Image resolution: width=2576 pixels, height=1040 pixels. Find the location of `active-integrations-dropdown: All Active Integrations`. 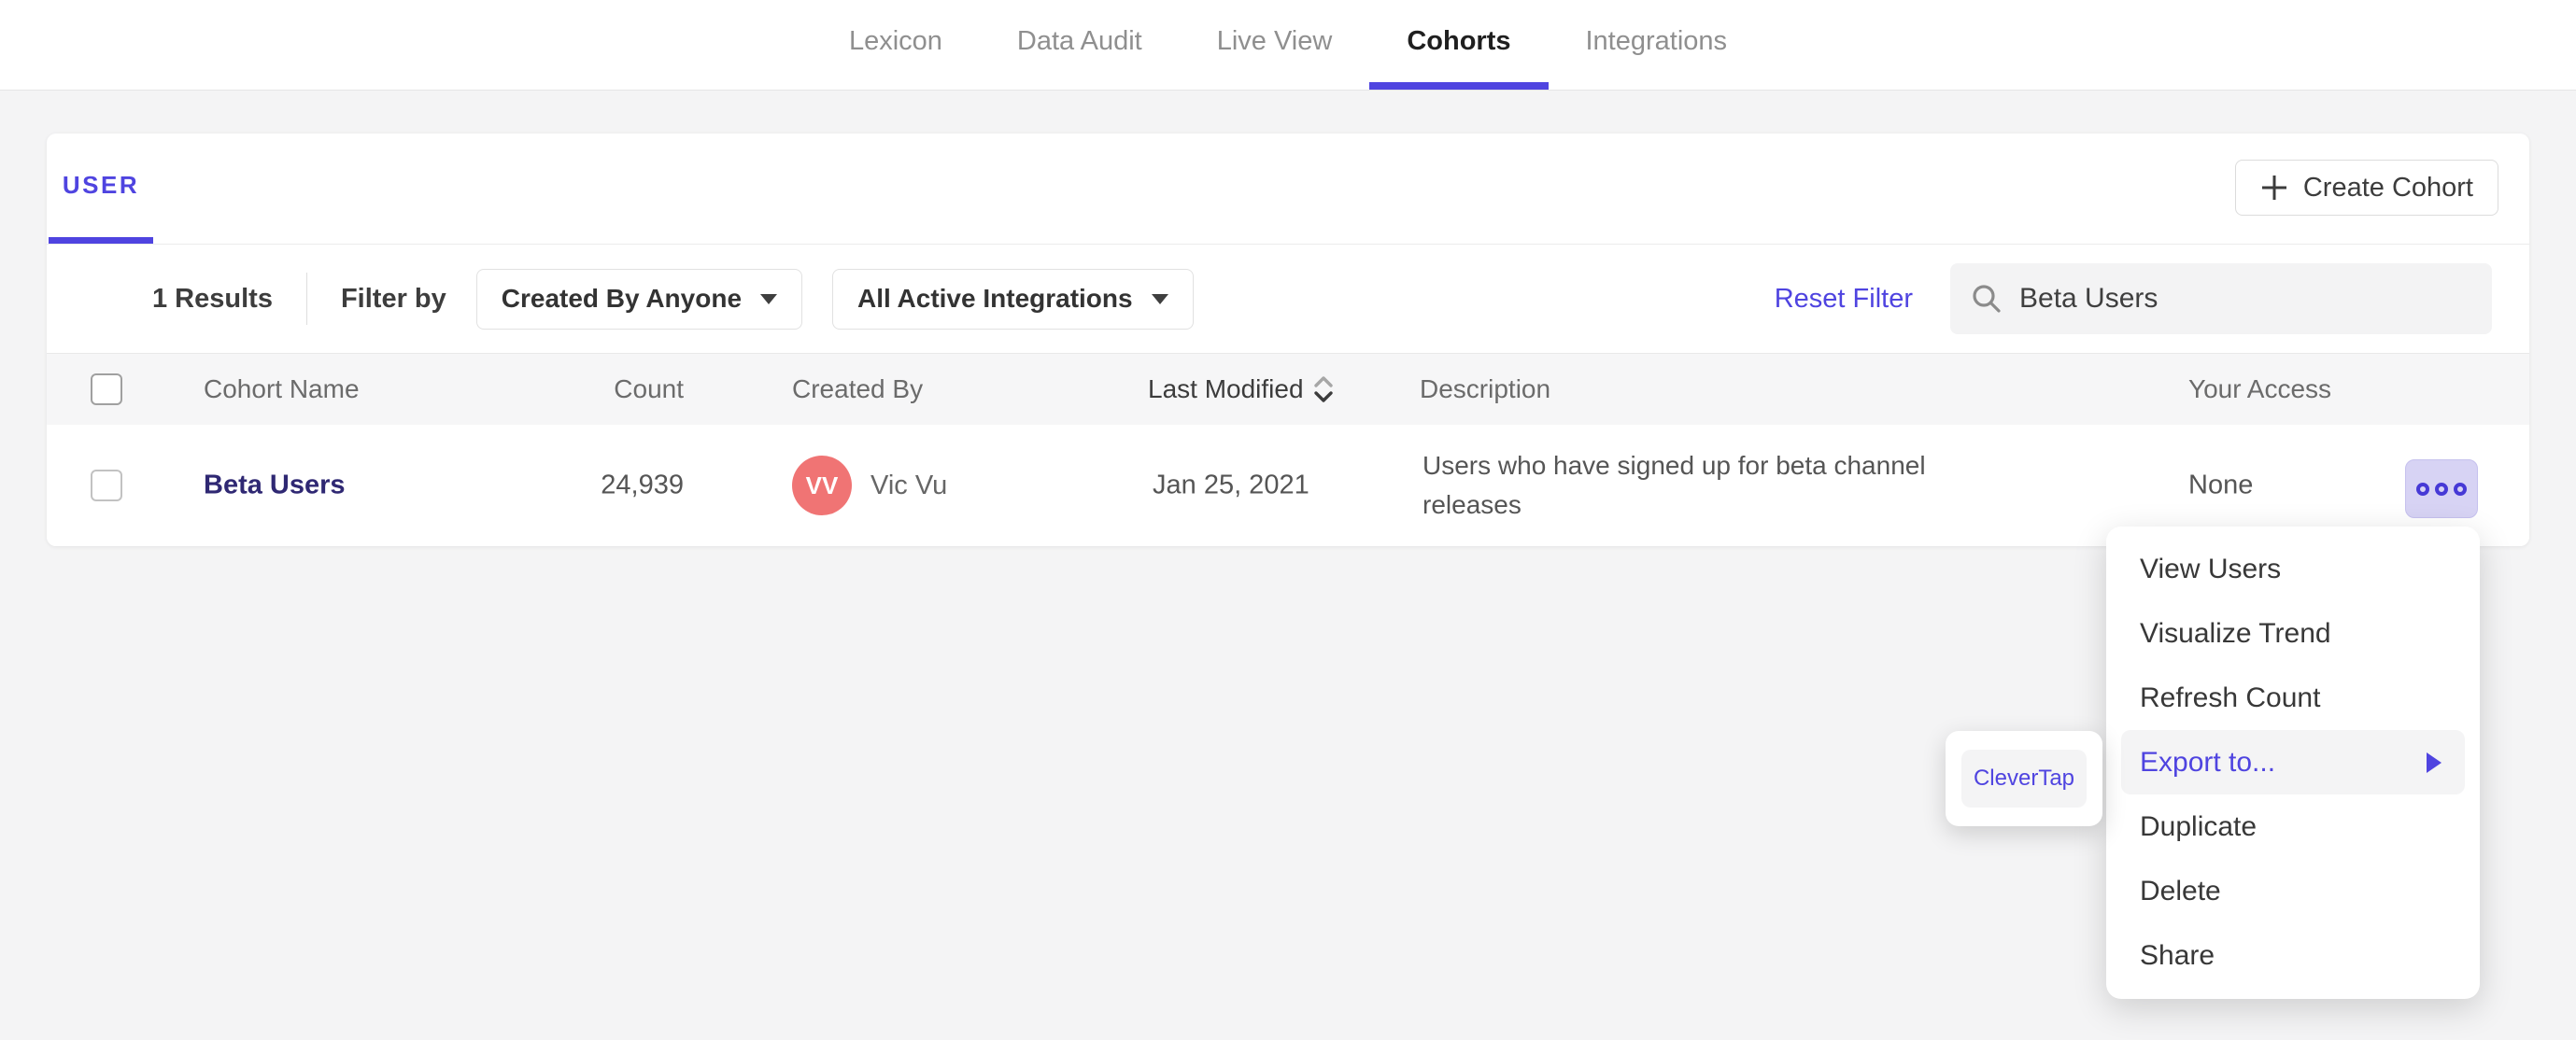

active-integrations-dropdown: All Active Integrations is located at coordinates (1013, 299).